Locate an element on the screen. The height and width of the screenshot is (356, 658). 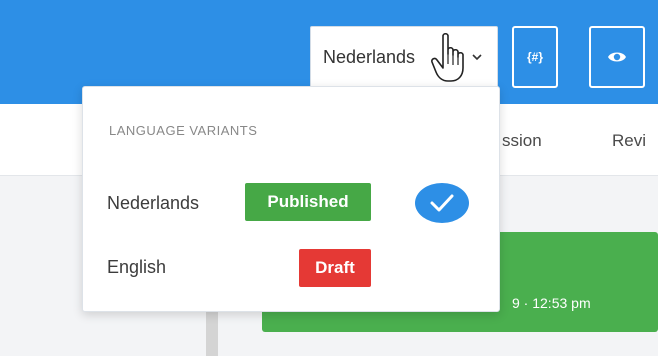
hand-pointer-icon is located at coordinates (447, 57).